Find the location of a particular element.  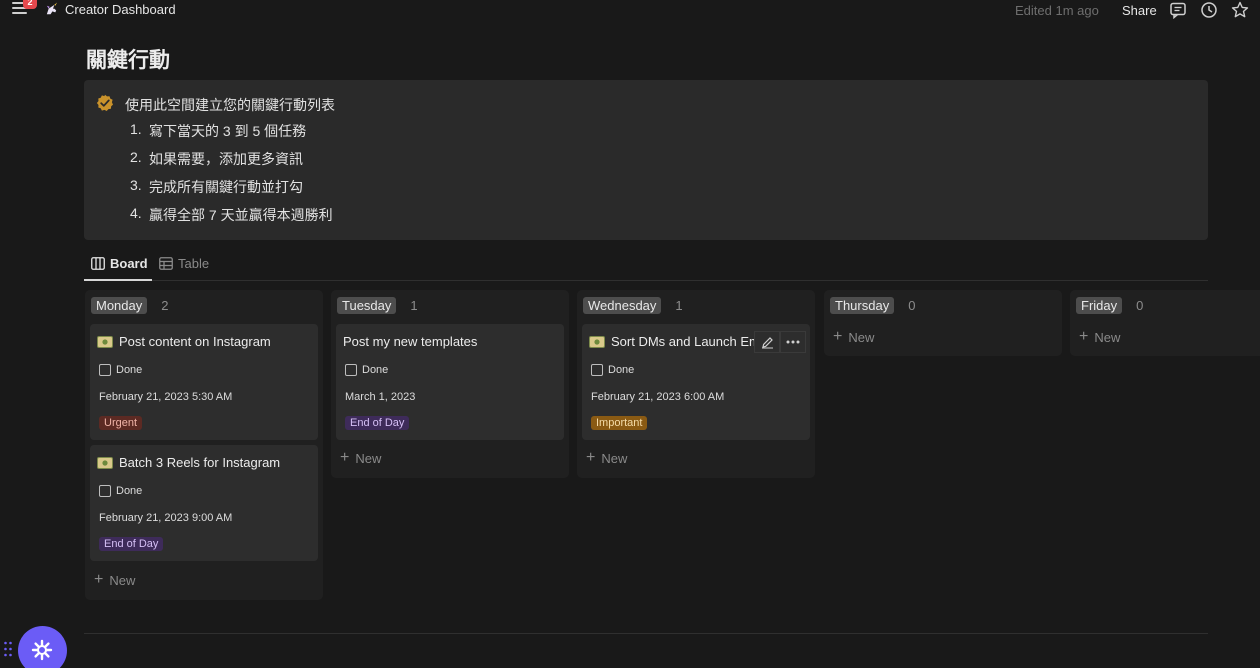

column-count: 2 is located at coordinates (165, 305).